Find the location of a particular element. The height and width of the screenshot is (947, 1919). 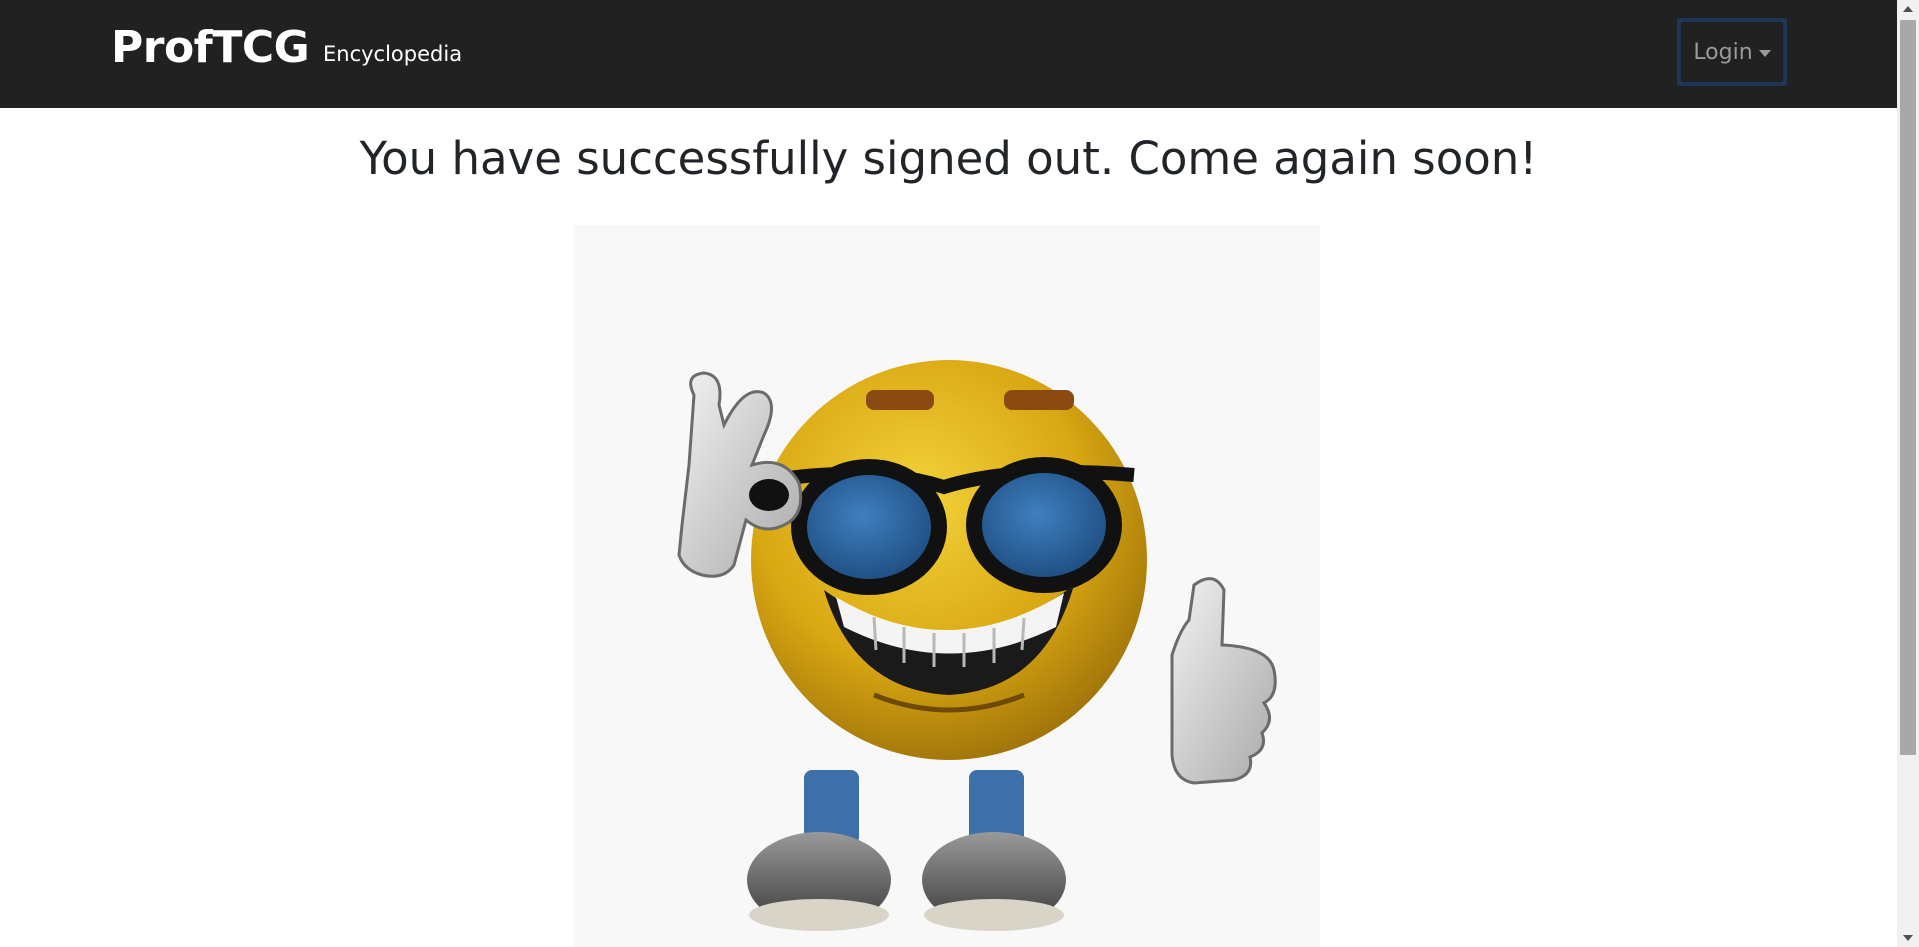

left-shoe is located at coordinates (819, 850).